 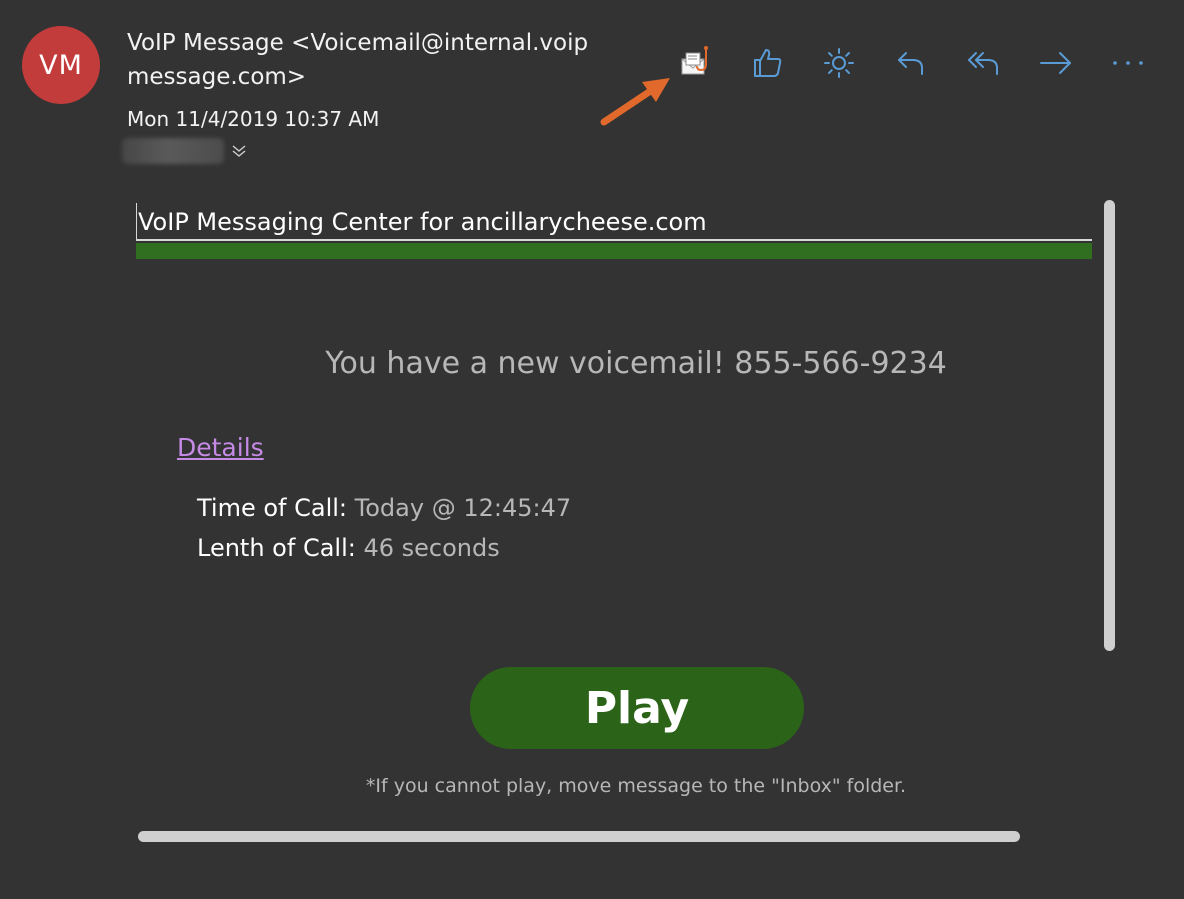 I want to click on immersive-reader-button, so click(x=839, y=63).